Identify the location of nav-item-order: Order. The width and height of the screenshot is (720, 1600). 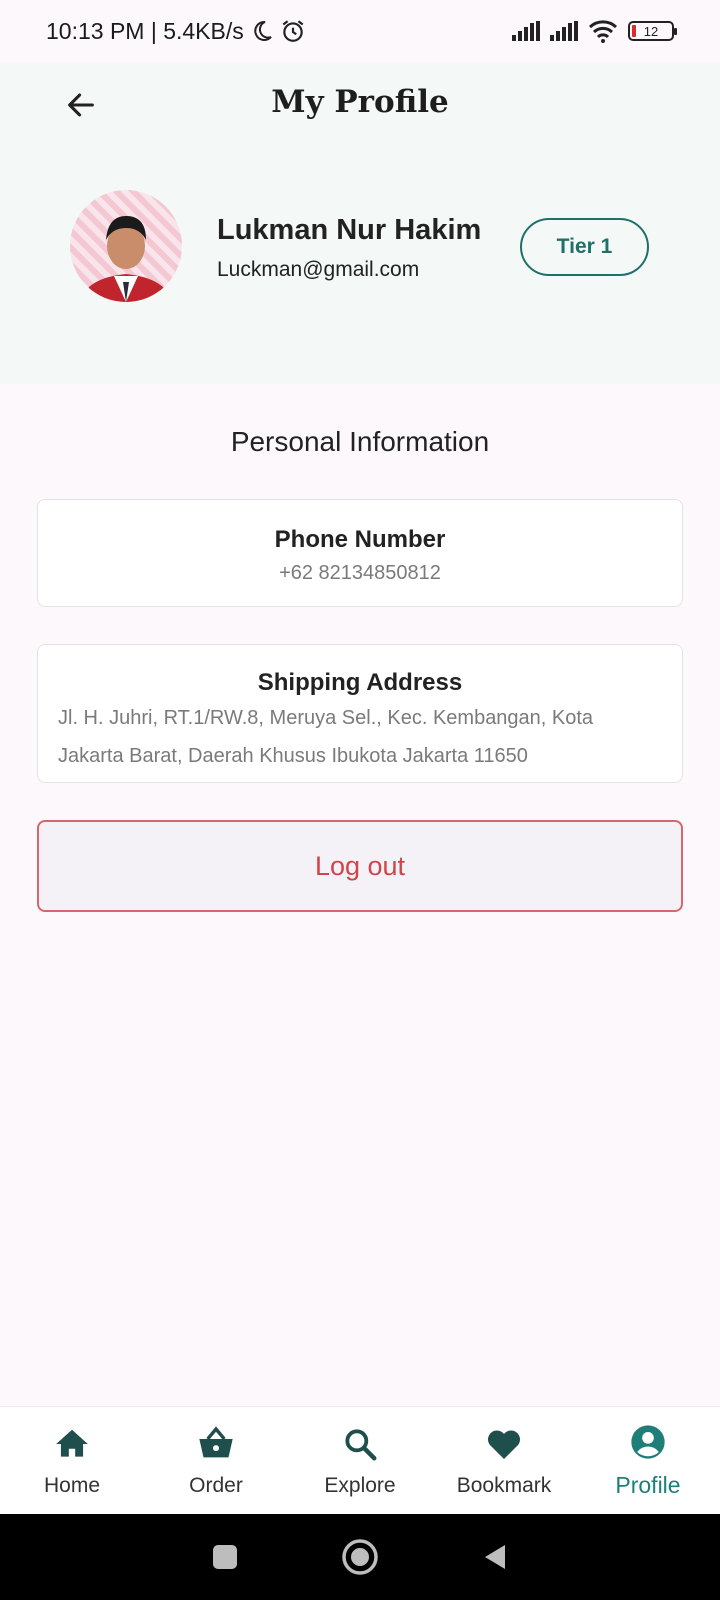
(216, 1460).